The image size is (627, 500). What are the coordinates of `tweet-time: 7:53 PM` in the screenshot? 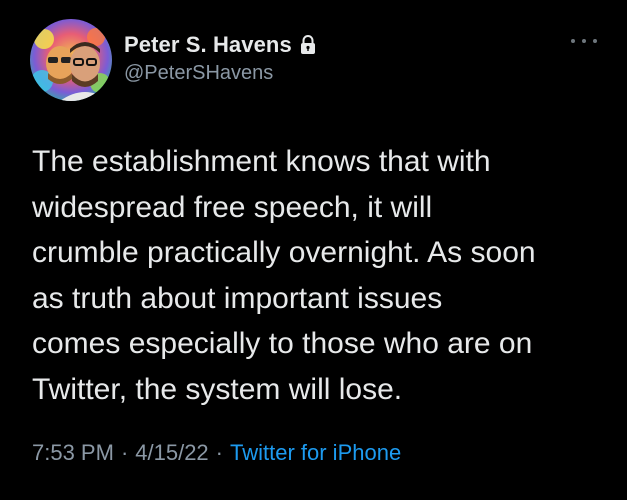 It's located at (73, 453).